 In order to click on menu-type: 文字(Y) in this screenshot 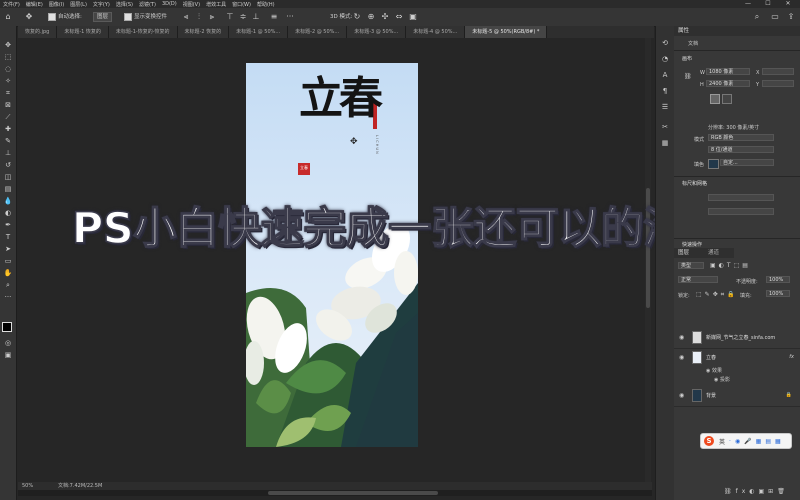, I will do `click(101, 4)`.